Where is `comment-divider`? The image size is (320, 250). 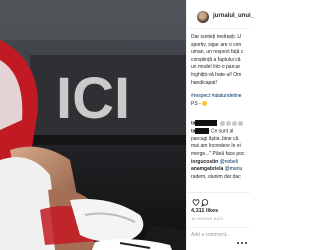 comment-divider is located at coordinates (218, 227).